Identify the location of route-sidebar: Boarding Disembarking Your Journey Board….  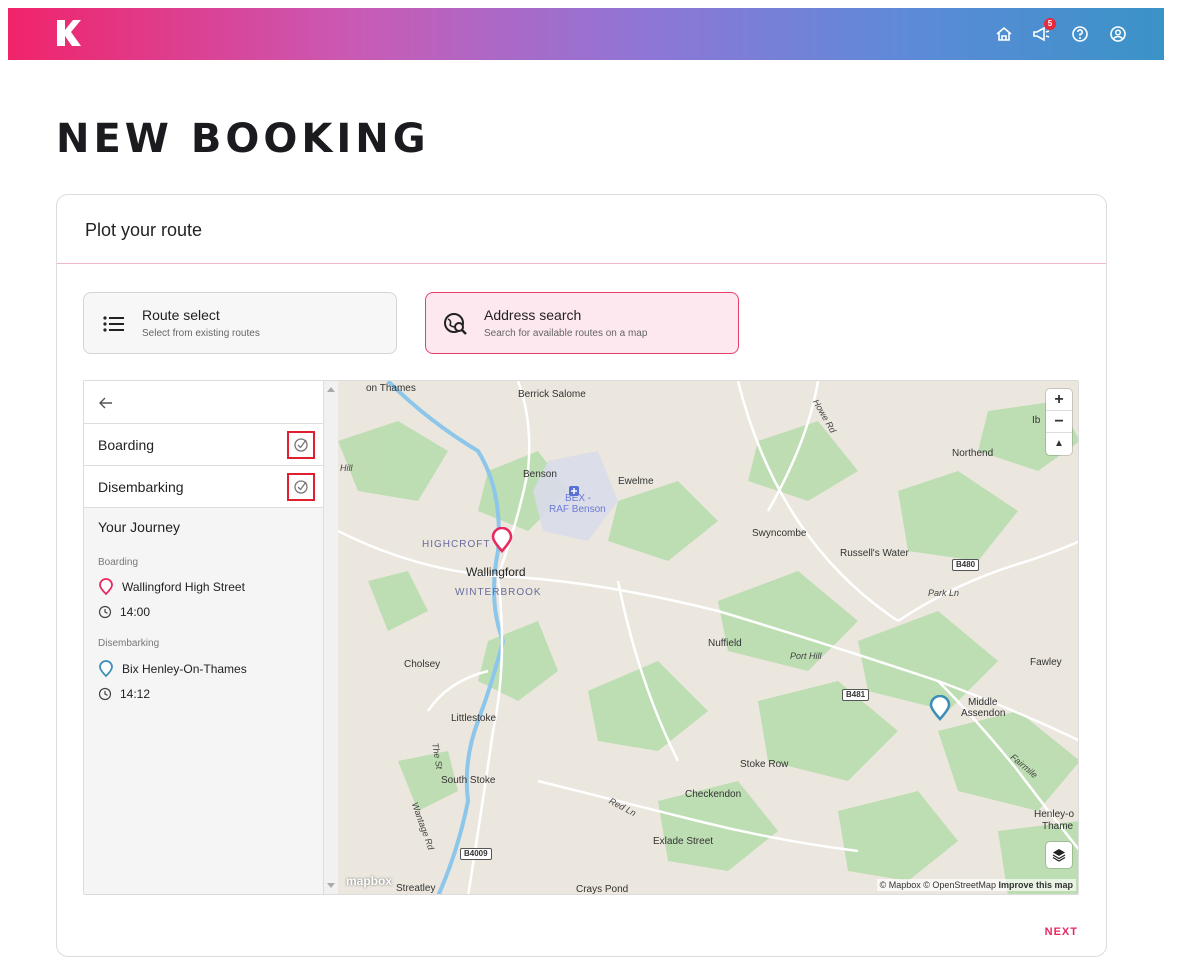
(204, 637).